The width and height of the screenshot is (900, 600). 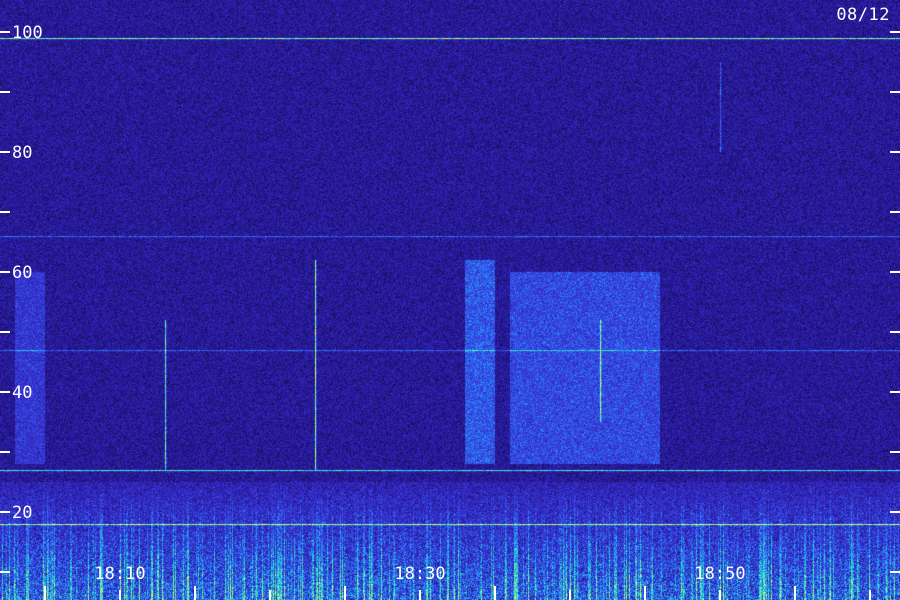 What do you see at coordinates (419, 574) in the screenshot?
I see `x-tick-label-1830: 18:30` at bounding box center [419, 574].